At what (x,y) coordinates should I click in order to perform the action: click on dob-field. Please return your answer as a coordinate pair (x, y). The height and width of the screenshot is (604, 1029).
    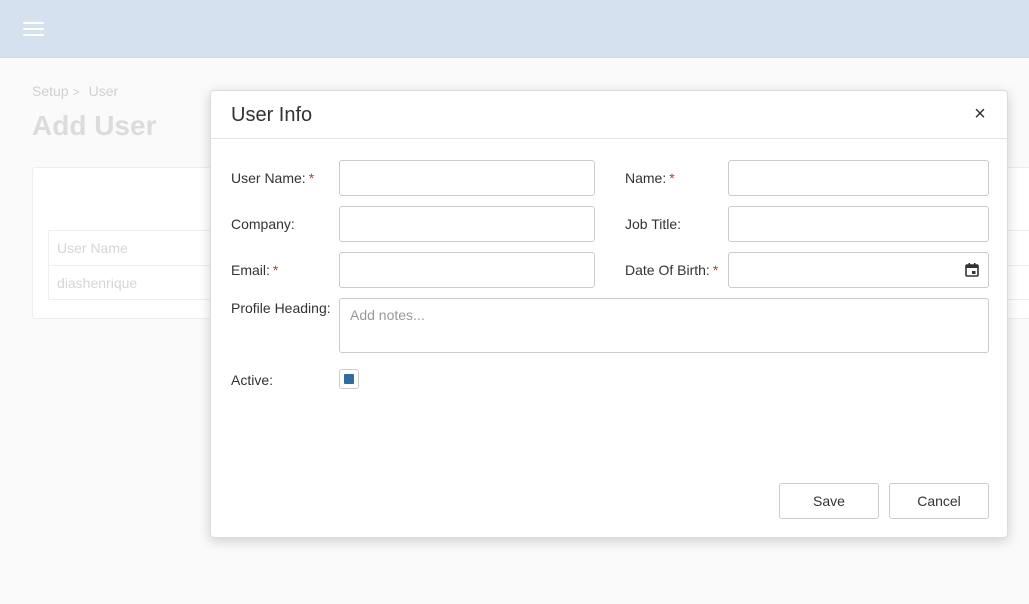
    Looking at the image, I should click on (858, 270).